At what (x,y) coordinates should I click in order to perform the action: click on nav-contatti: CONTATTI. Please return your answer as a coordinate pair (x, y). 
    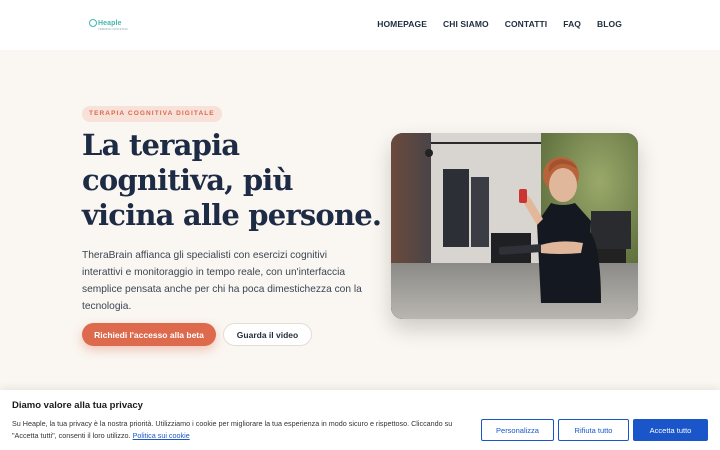
    Looking at the image, I should click on (526, 24).